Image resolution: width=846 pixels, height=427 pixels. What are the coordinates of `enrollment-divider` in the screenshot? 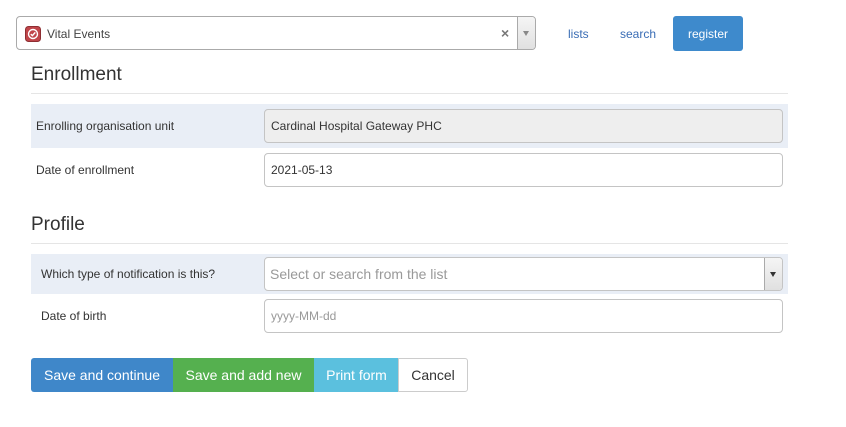 It's located at (409, 93).